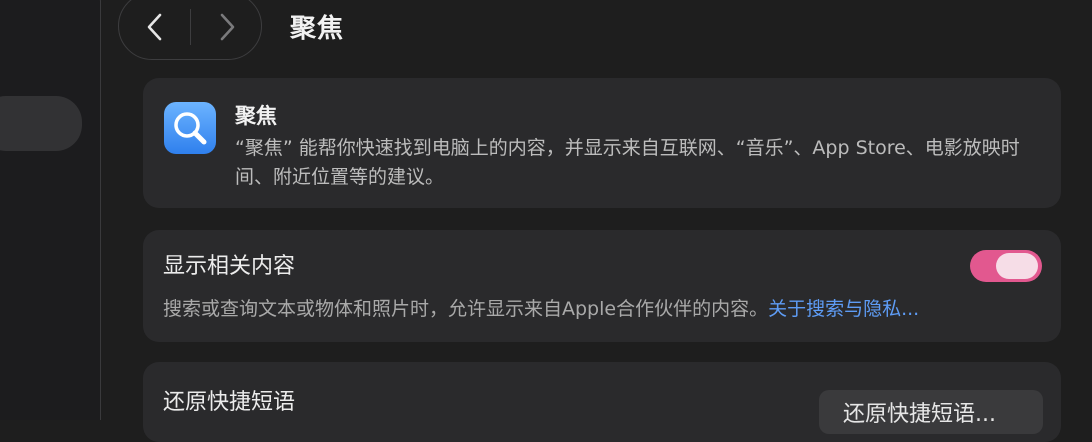  I want to click on sidebar, so click(50, 210).